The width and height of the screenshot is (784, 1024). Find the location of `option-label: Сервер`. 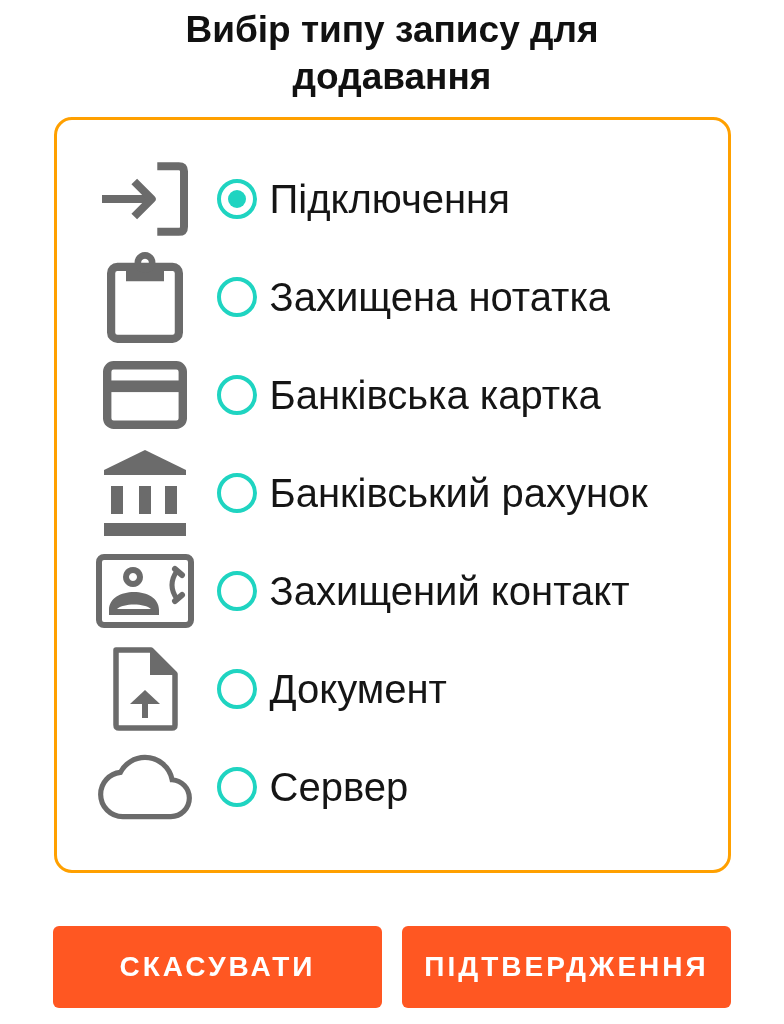

option-label: Сервер is located at coordinates (339, 787).